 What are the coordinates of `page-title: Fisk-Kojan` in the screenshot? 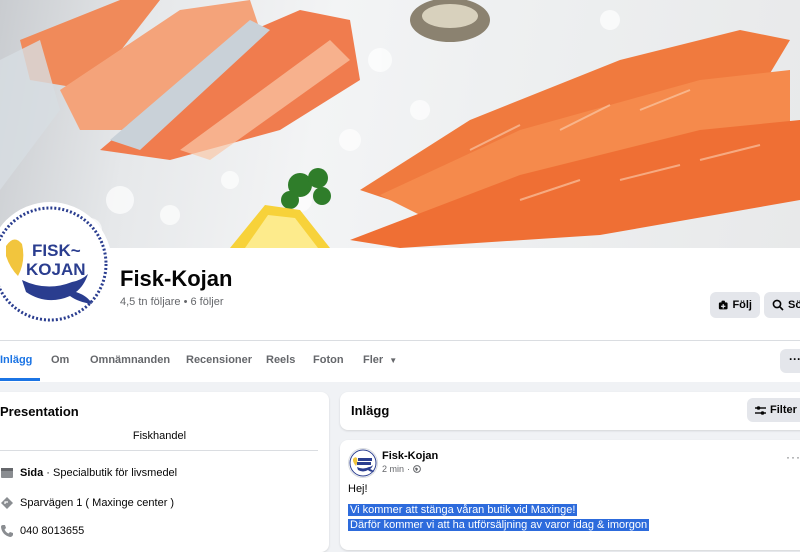 It's located at (176, 278).